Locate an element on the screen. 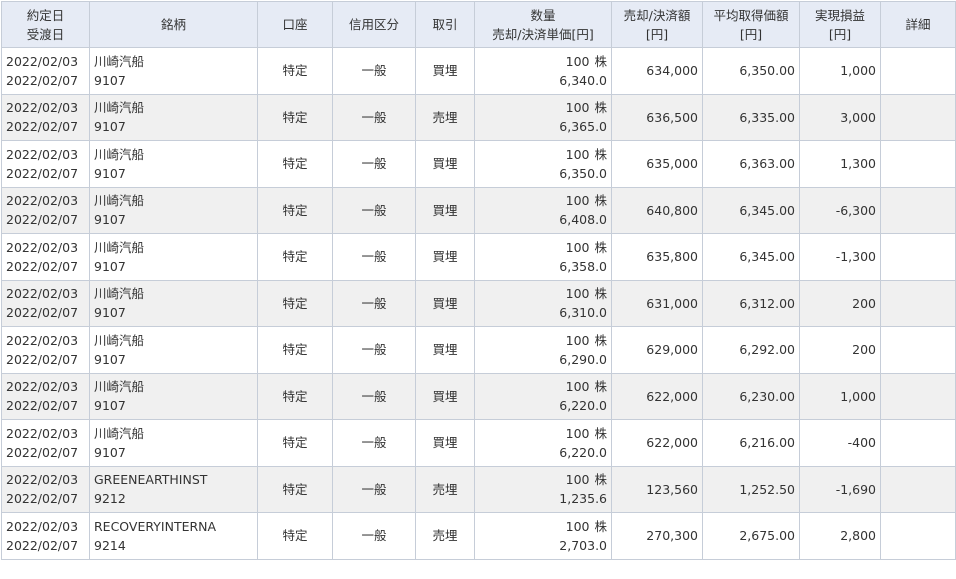 The width and height of the screenshot is (956, 579). settlement-amount: 634,000 is located at coordinates (657, 71).